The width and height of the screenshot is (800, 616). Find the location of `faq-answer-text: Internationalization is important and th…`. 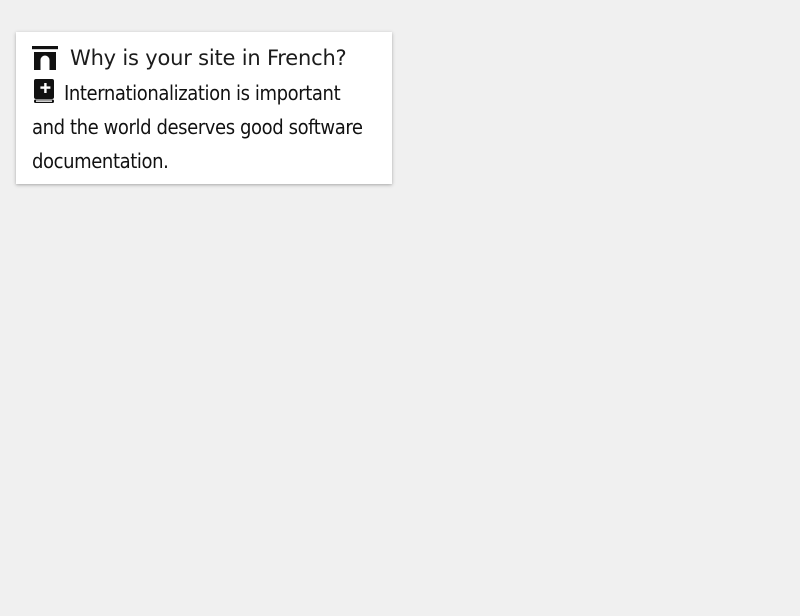

faq-answer-text: Internationalization is important and th… is located at coordinates (197, 127).